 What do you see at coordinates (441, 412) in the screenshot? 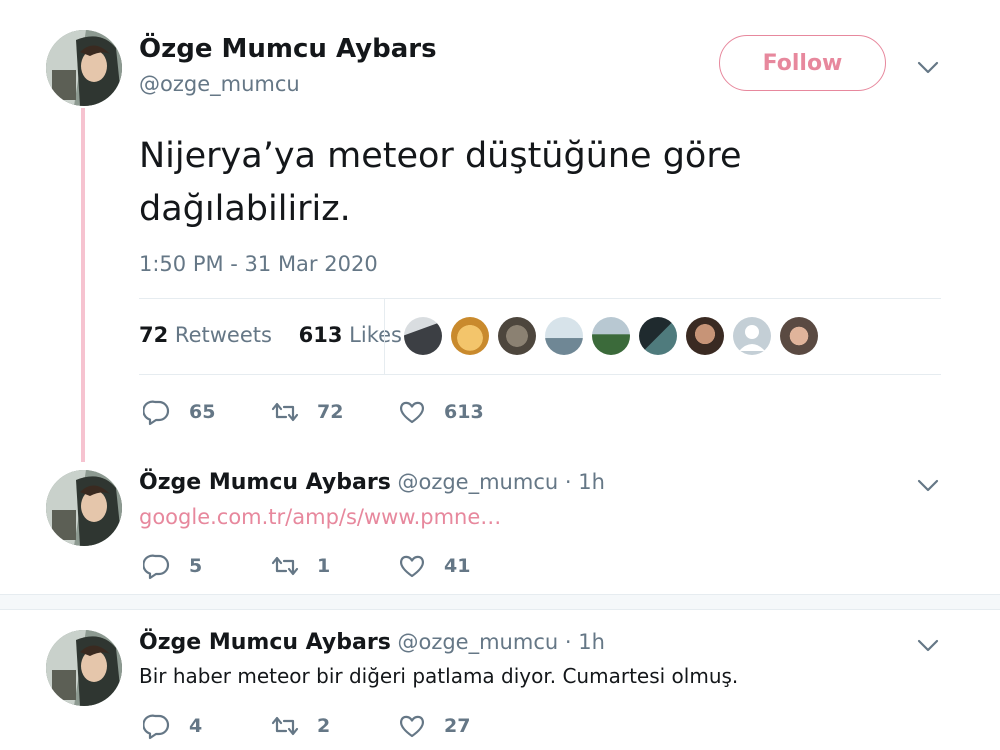
I see `like-button: 613` at bounding box center [441, 412].